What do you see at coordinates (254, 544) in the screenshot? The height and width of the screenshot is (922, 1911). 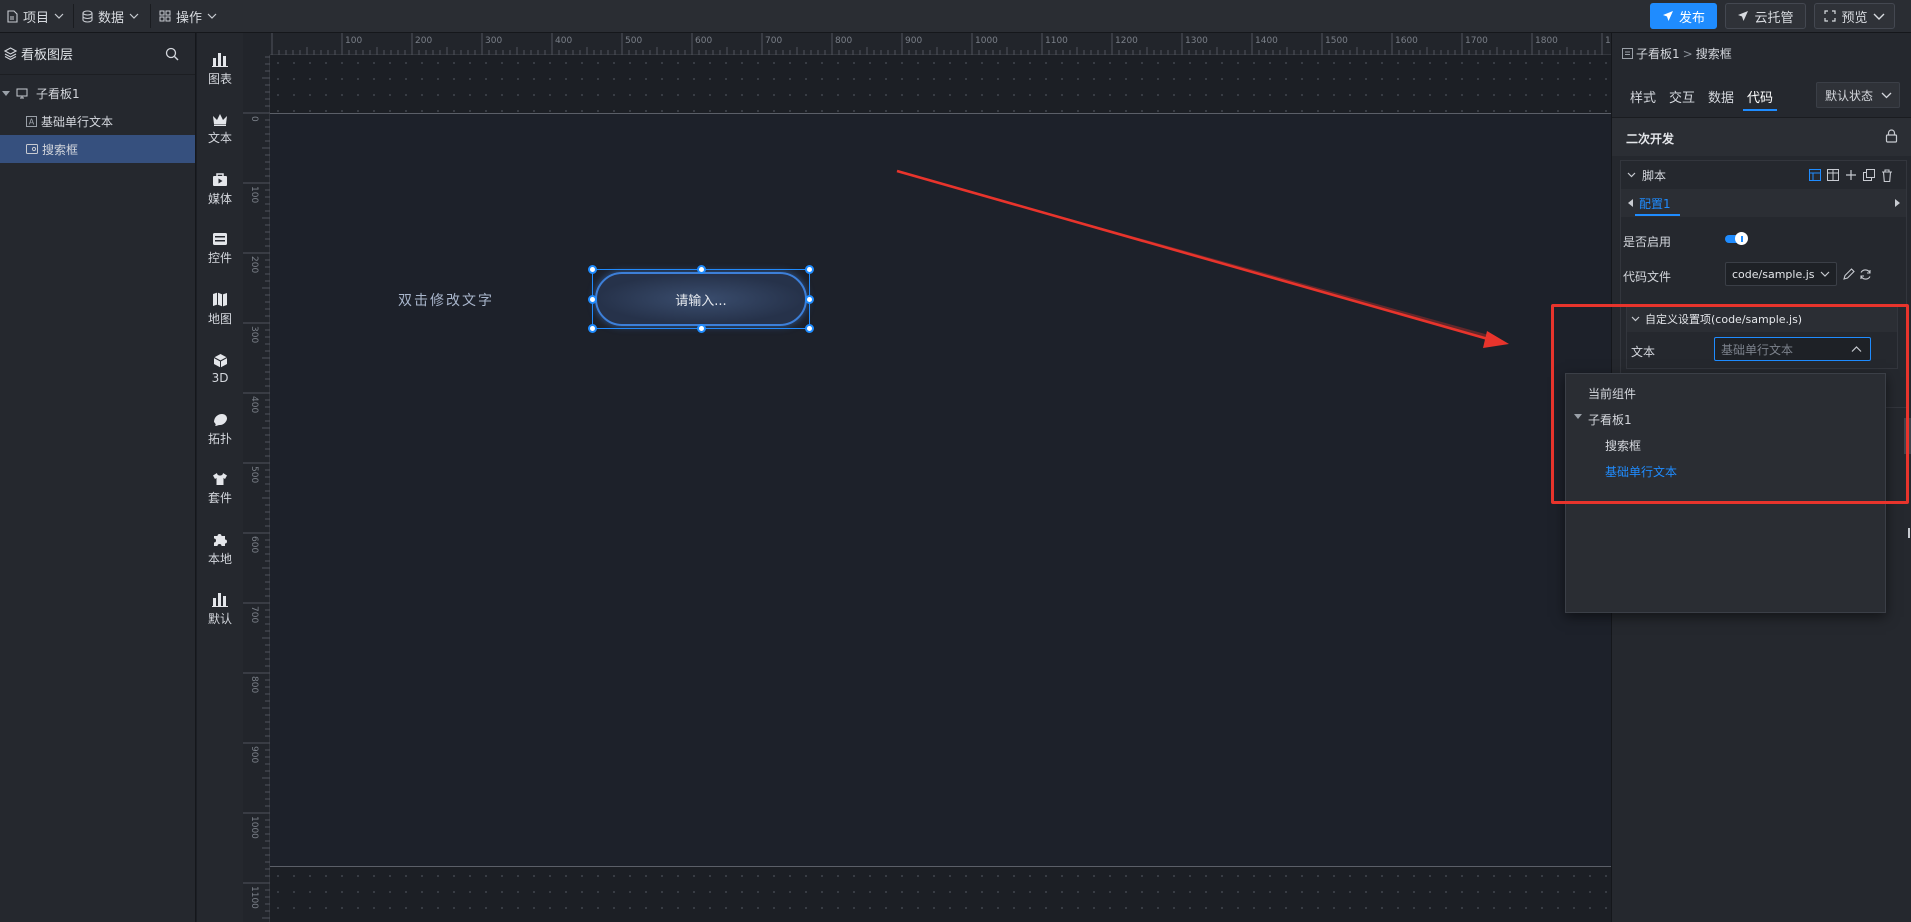 I see `ruler-tick-label: 600` at bounding box center [254, 544].